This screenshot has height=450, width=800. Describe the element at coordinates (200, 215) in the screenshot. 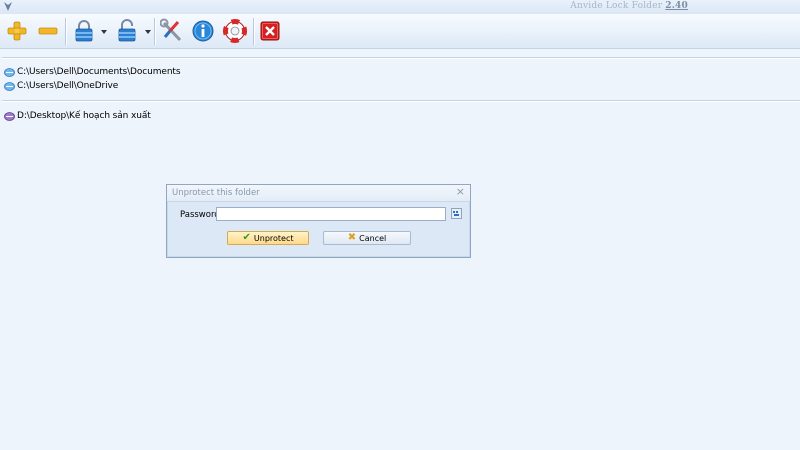

I see `password-label: Password` at that location.